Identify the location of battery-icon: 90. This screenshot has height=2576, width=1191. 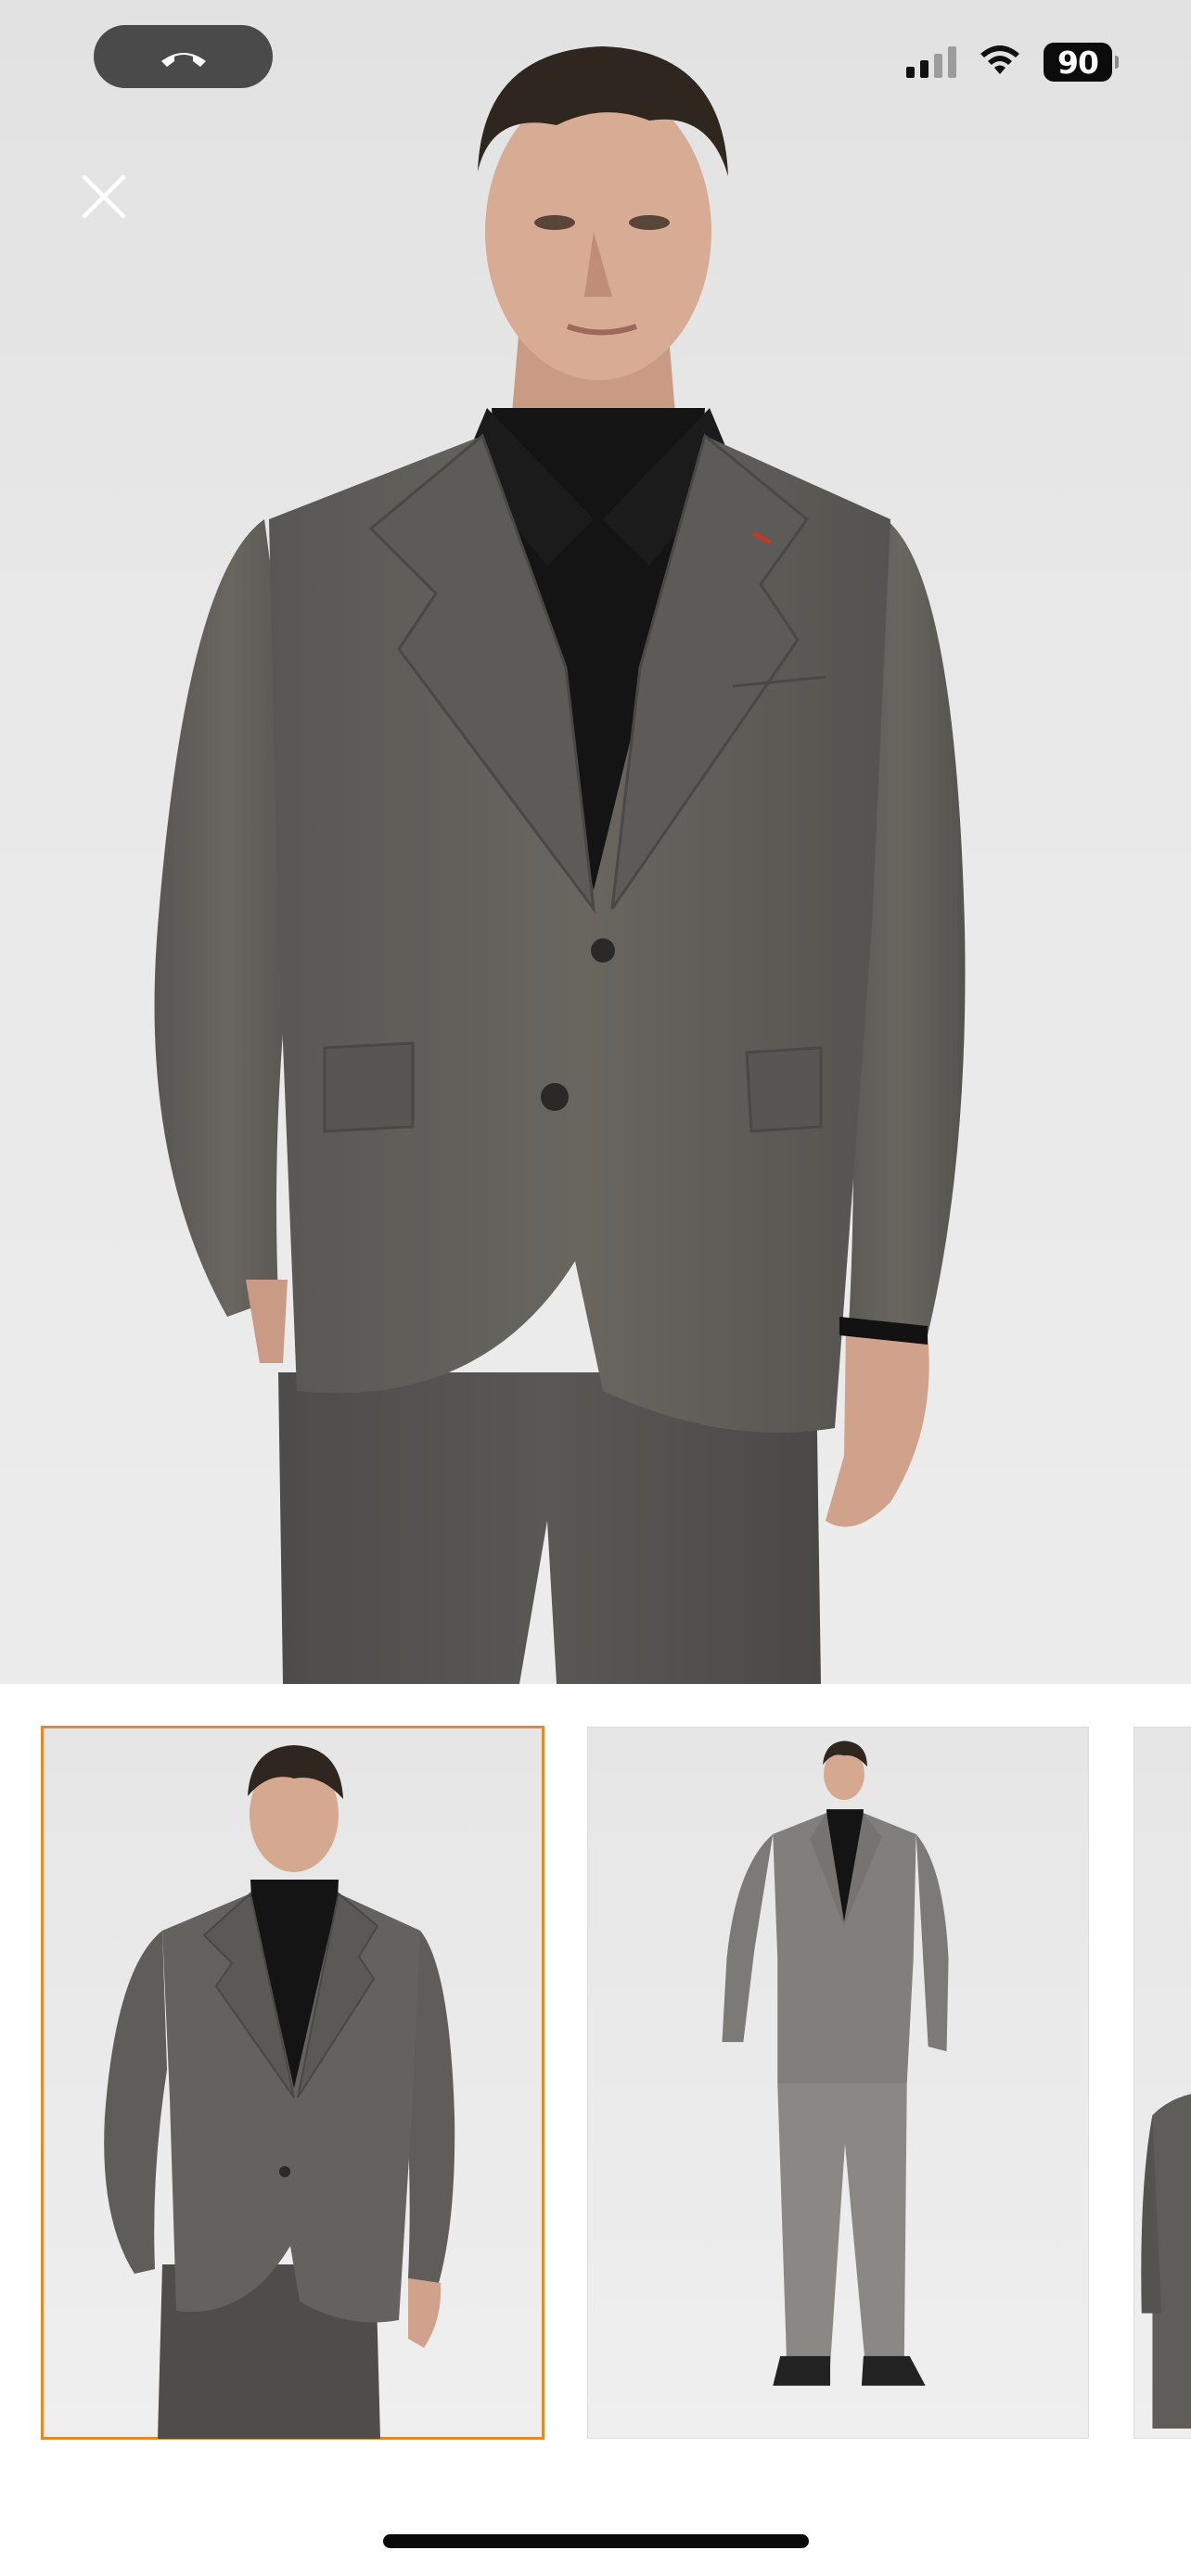
(1081, 62).